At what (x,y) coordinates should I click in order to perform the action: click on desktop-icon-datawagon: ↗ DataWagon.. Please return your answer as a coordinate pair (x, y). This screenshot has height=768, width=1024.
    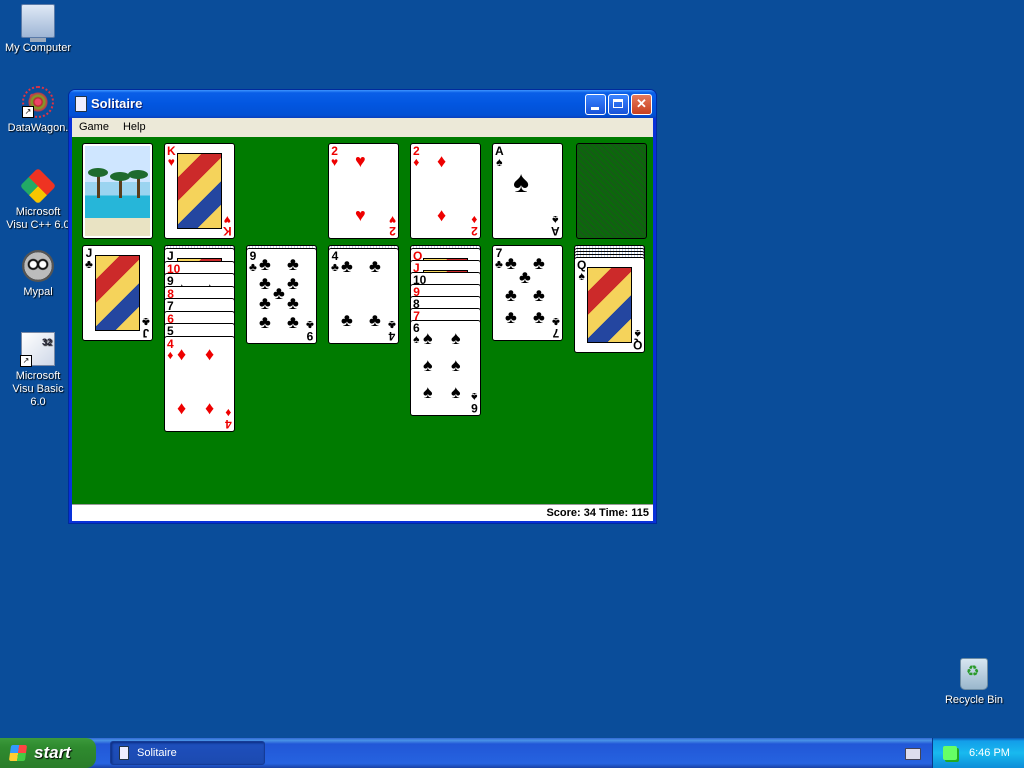
    Looking at the image, I should click on (38, 110).